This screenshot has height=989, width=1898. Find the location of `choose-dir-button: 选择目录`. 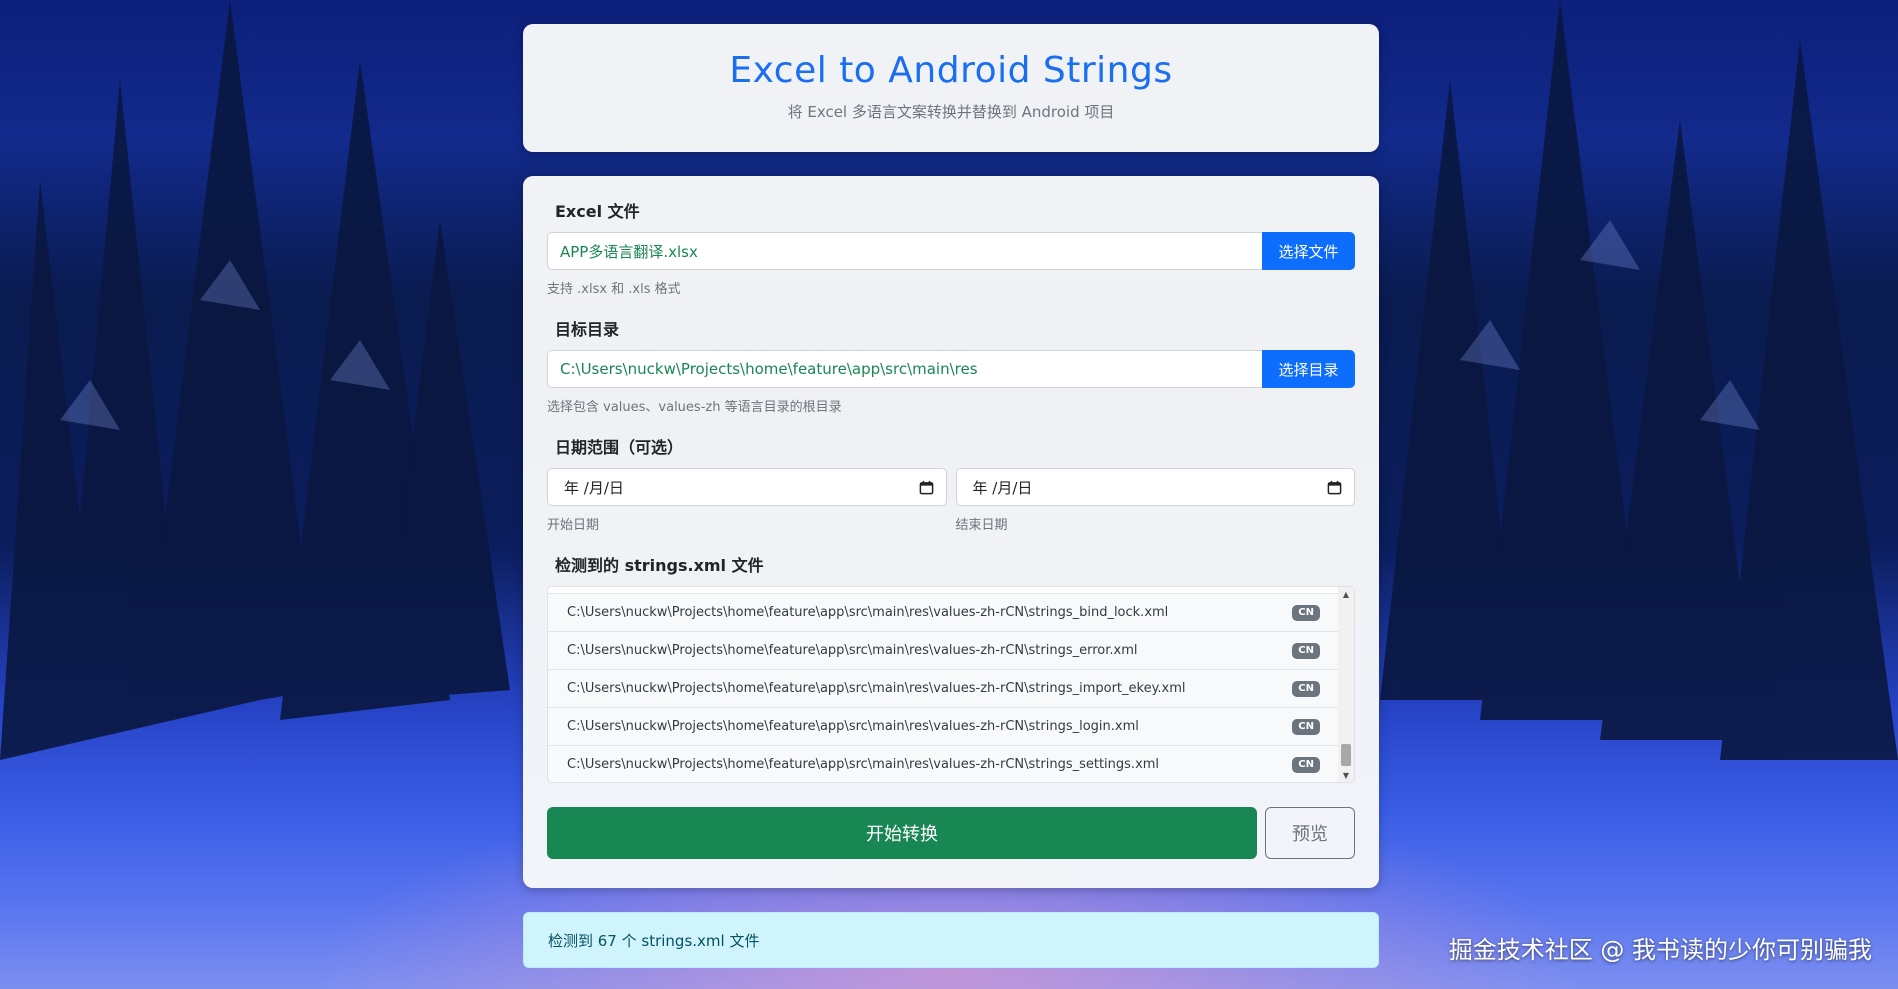

choose-dir-button: 选择目录 is located at coordinates (1308, 369).